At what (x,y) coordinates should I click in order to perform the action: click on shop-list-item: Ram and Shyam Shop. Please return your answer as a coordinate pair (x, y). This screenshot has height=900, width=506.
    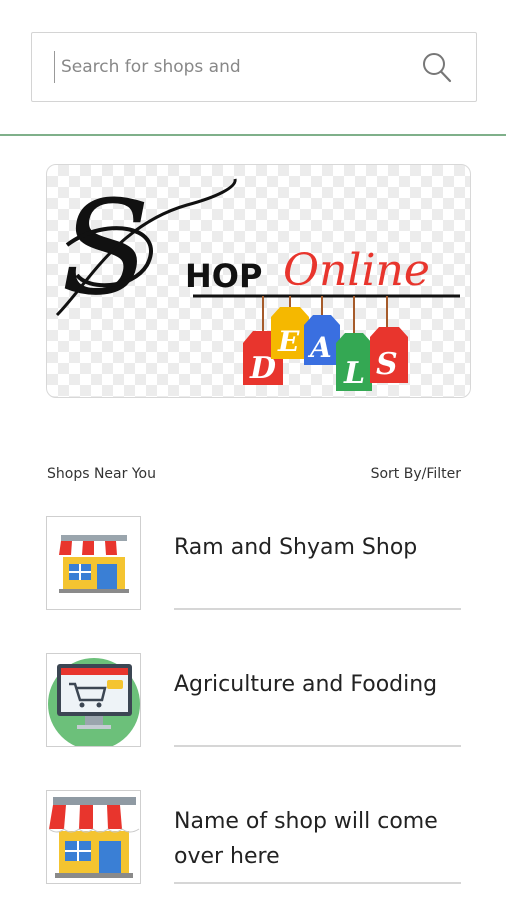
    Looking at the image, I should click on (253, 563).